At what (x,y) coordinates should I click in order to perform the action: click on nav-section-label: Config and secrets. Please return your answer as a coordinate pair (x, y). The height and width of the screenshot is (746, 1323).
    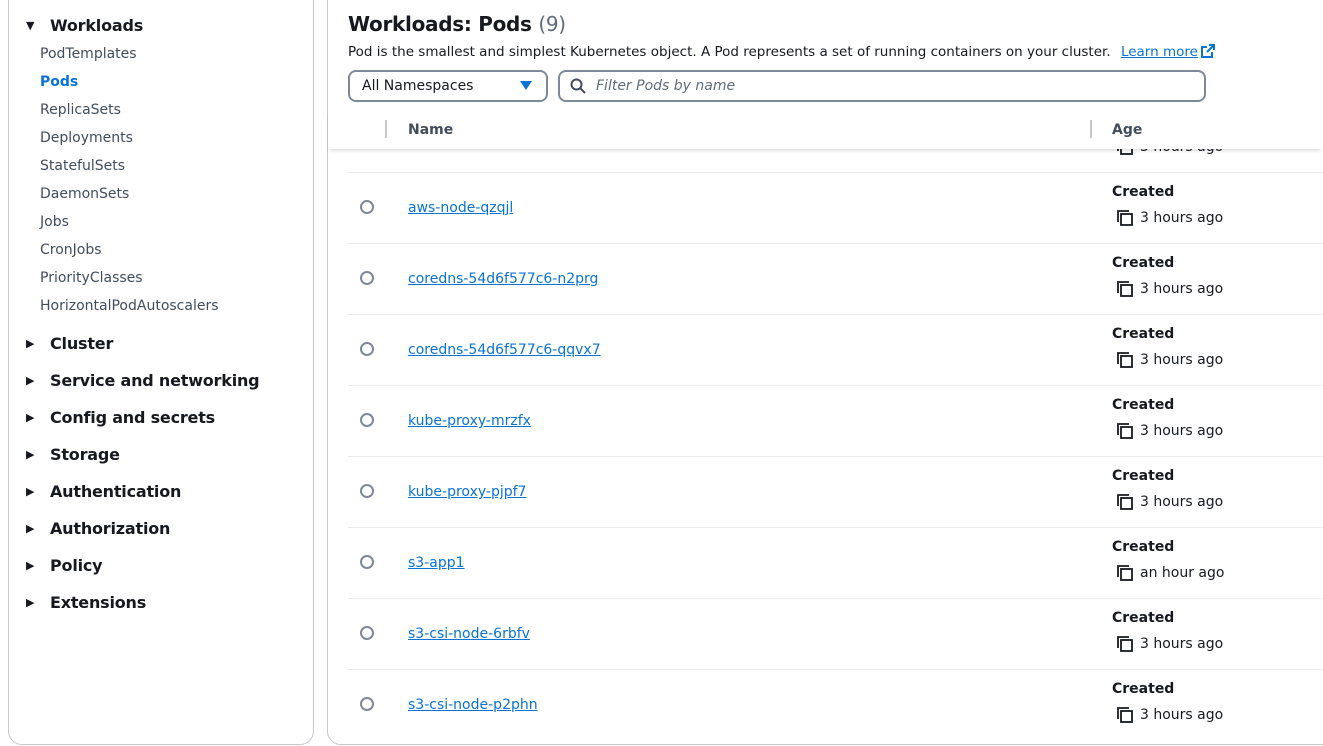
    Looking at the image, I should click on (132, 417).